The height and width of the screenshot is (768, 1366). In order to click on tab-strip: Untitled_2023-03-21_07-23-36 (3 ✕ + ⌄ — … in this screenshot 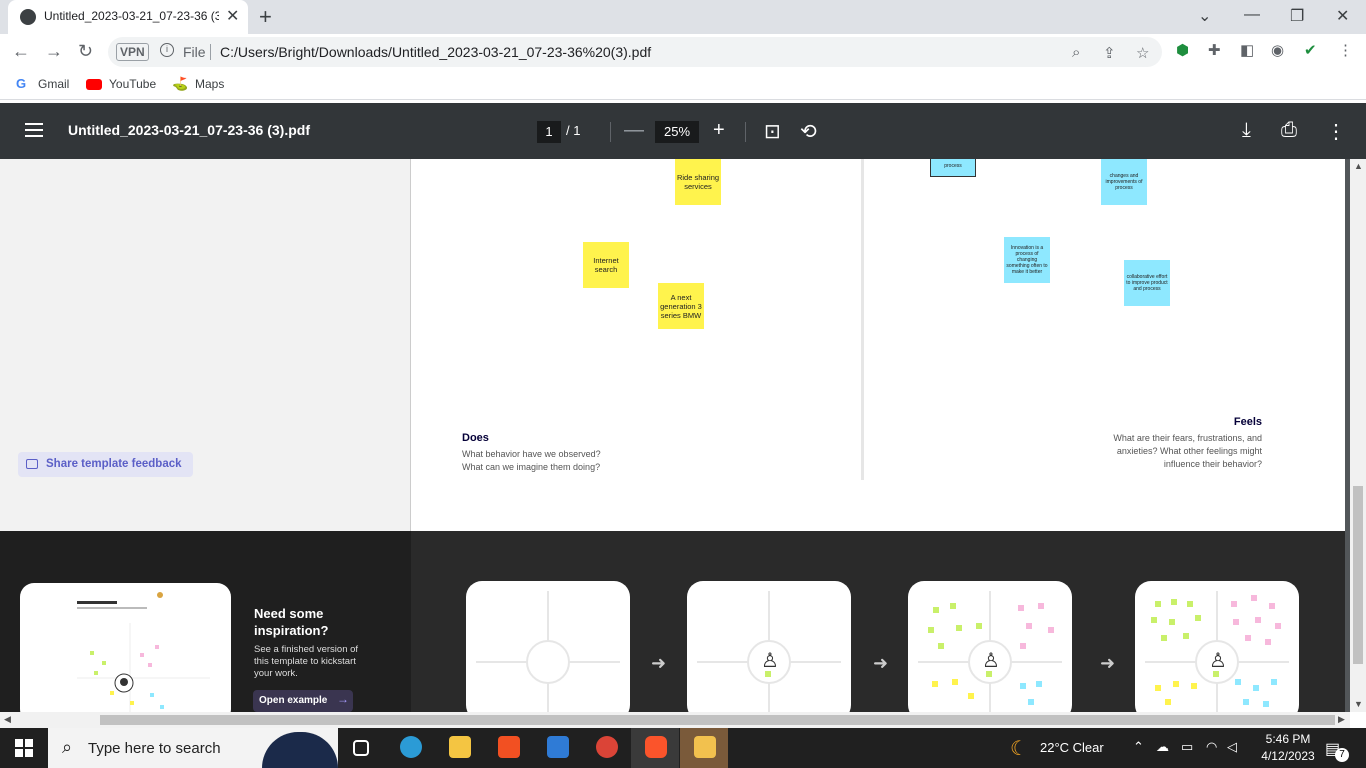, I will do `click(683, 17)`.